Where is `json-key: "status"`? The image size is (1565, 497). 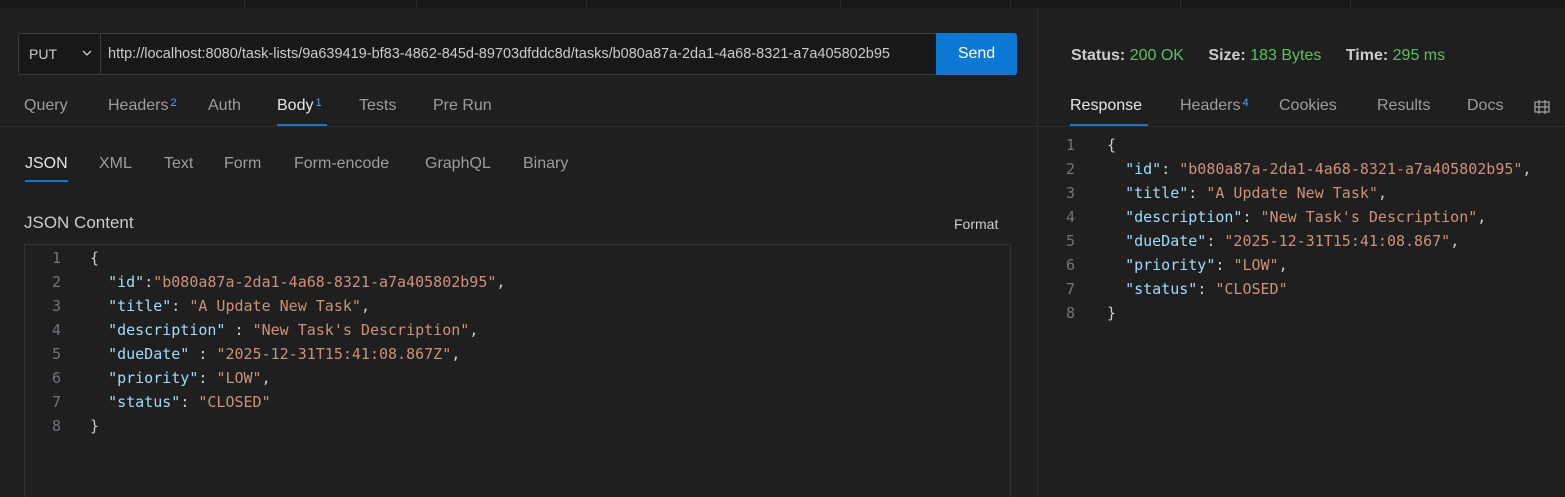
json-key: "status" is located at coordinates (144, 402).